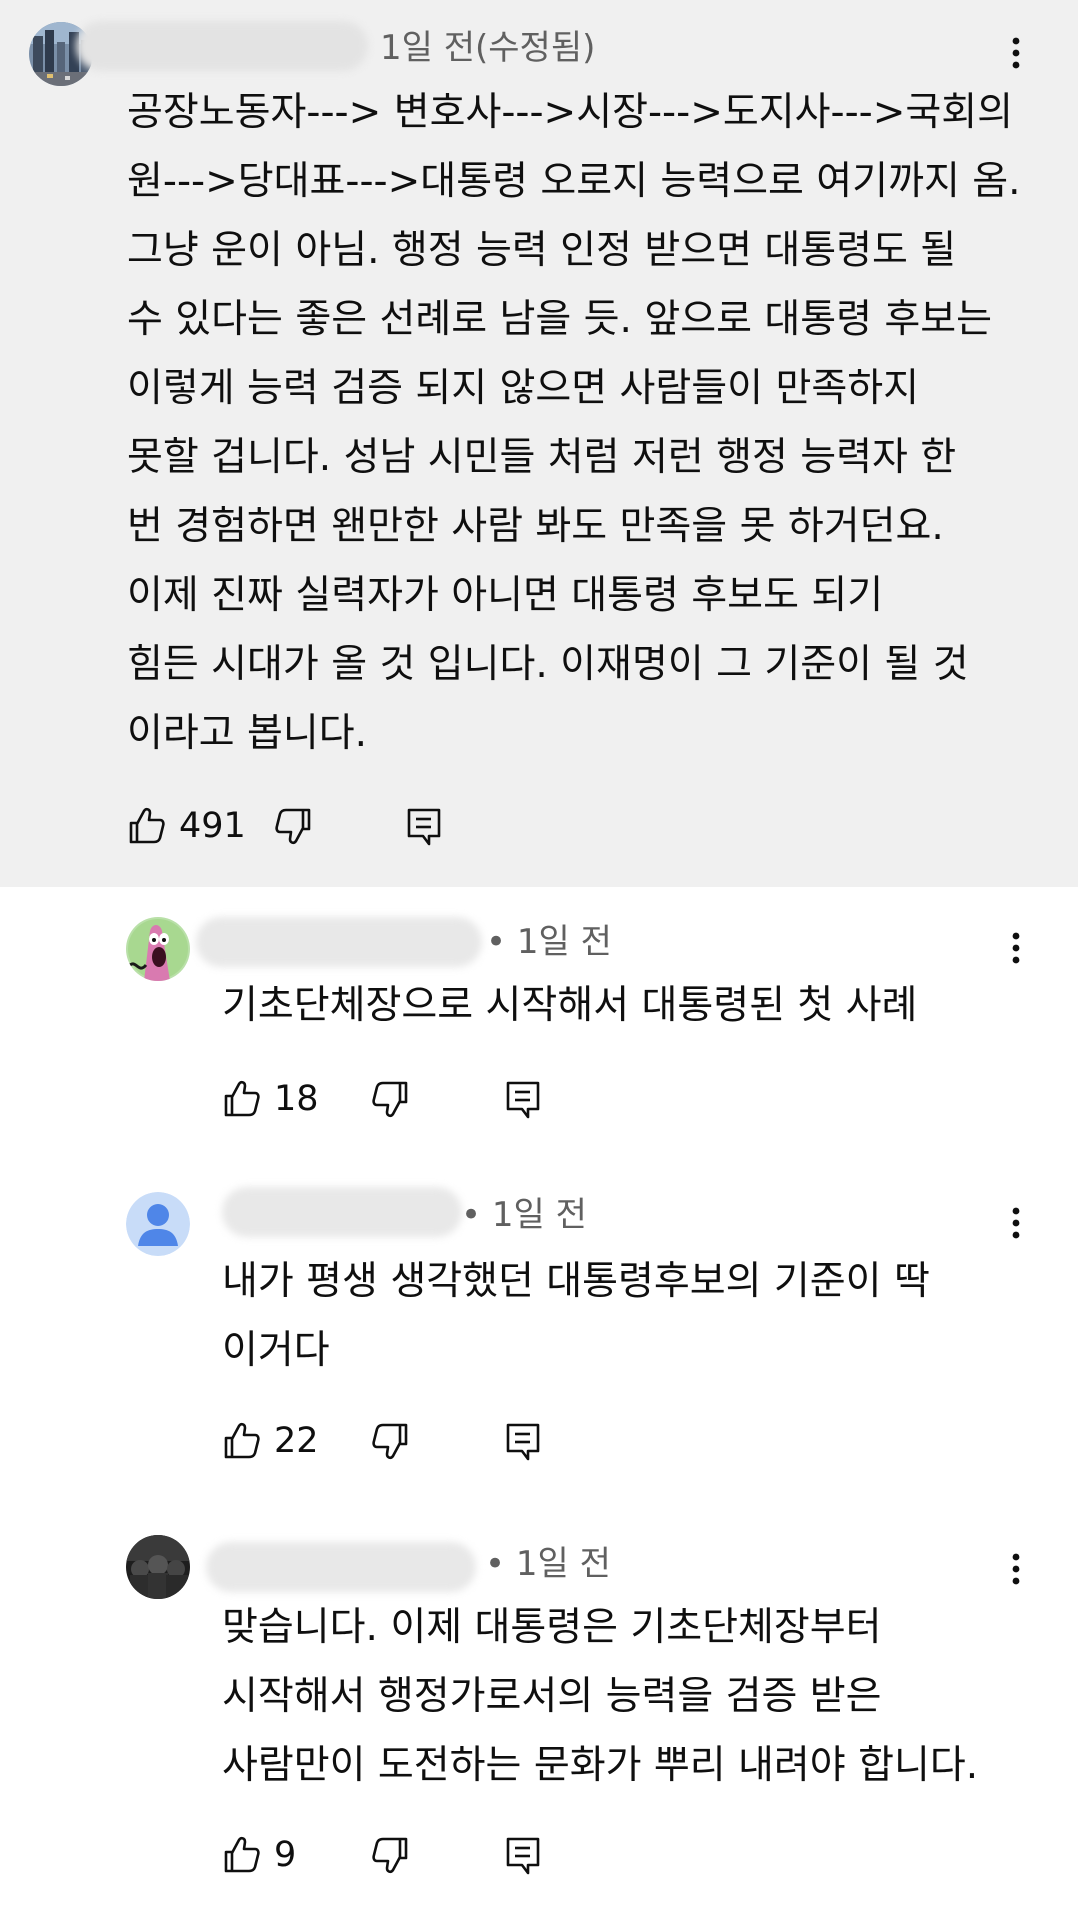 The image size is (1078, 1910). I want to click on comment-line: 힘든 시대가 올 것 입니다. 이재명이 그 기준이 될 것, so click(548, 664).